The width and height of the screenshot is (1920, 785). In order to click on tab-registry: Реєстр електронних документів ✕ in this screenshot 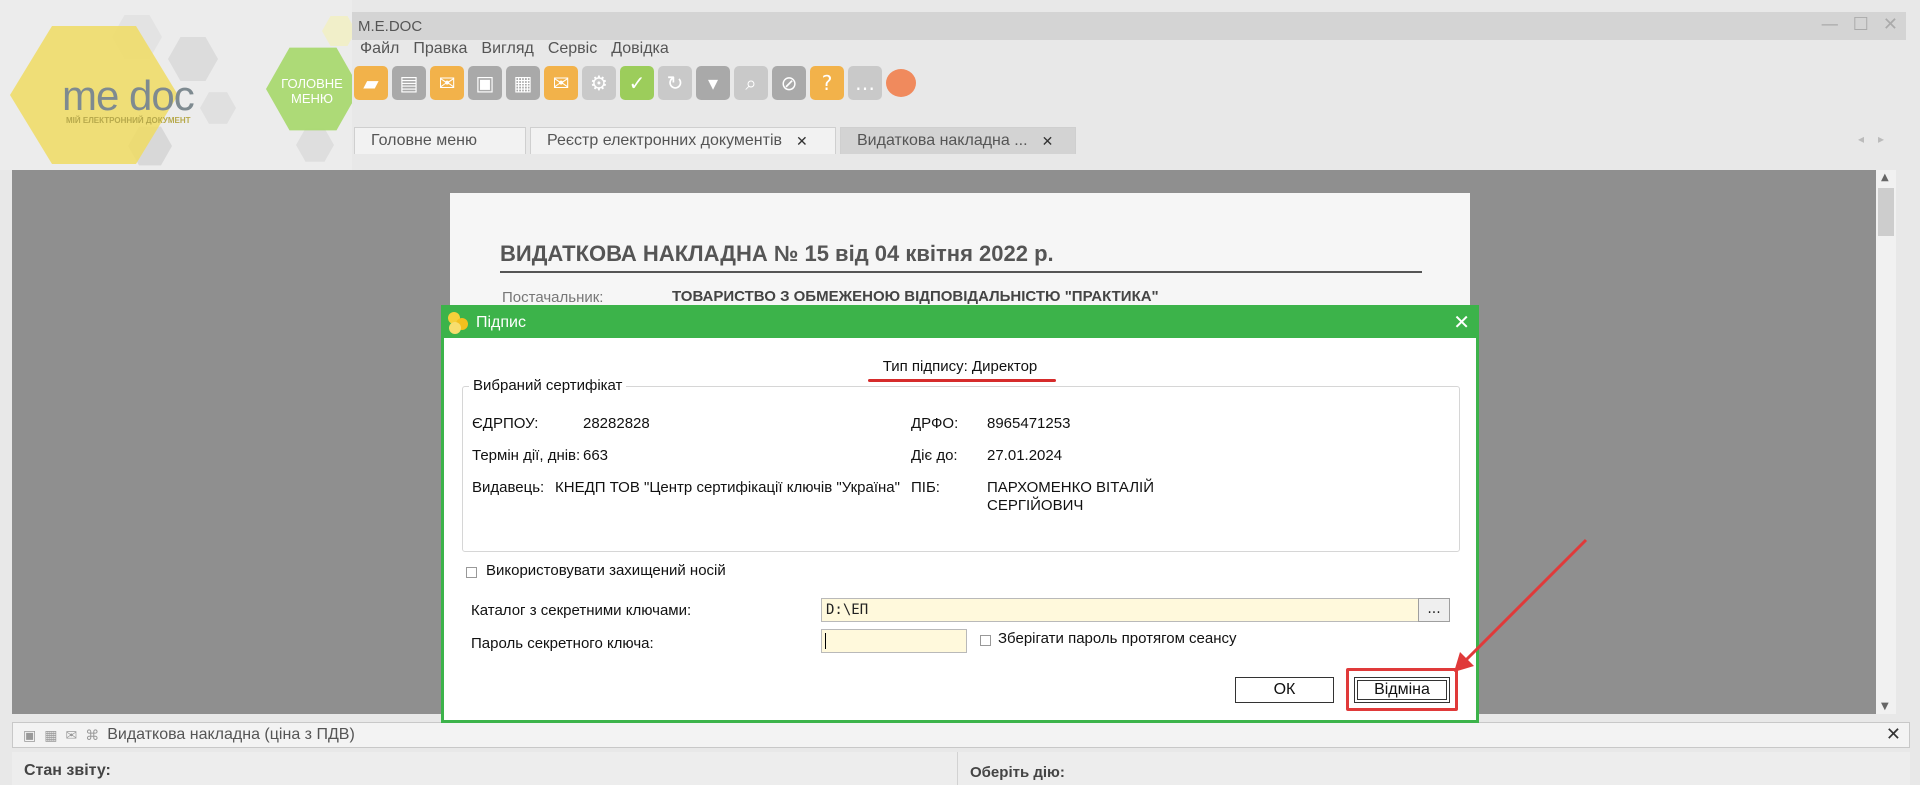, I will do `click(683, 140)`.